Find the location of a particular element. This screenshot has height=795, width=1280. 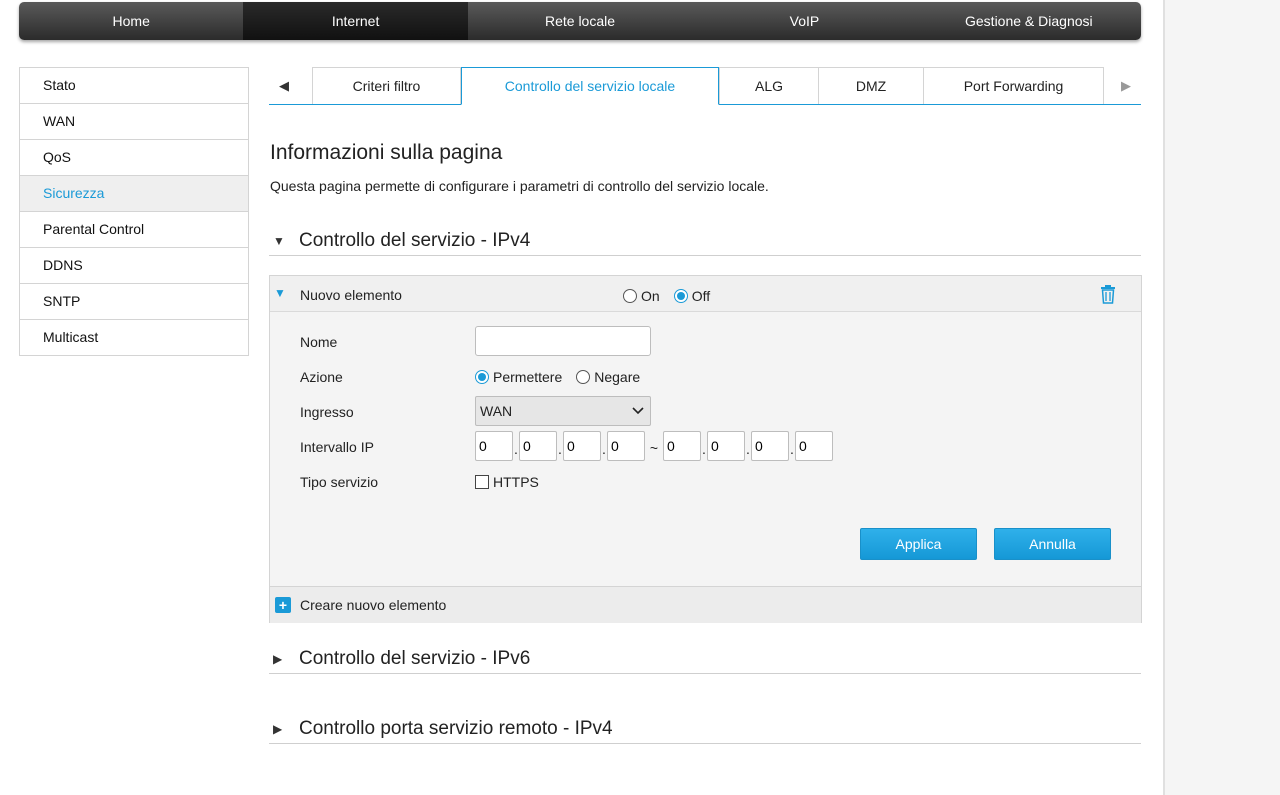

https-checkbox is located at coordinates (482, 482).